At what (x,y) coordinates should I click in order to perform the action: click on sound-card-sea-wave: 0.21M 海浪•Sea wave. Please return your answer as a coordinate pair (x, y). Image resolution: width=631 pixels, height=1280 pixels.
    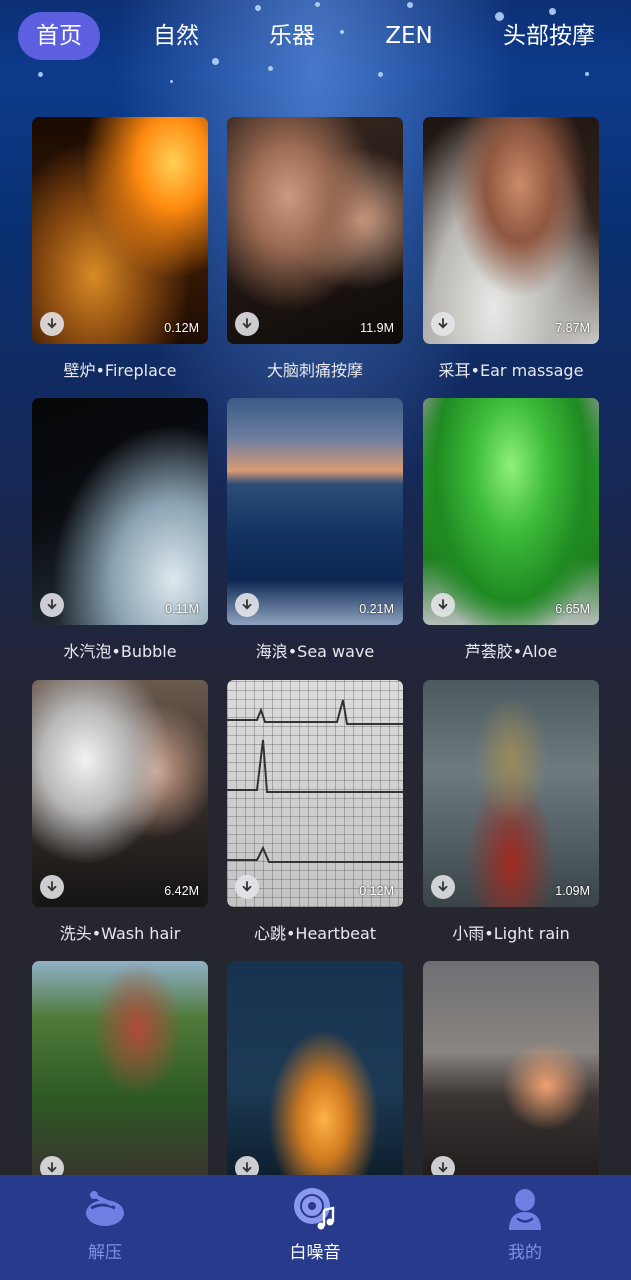
    Looking at the image, I should click on (315, 530).